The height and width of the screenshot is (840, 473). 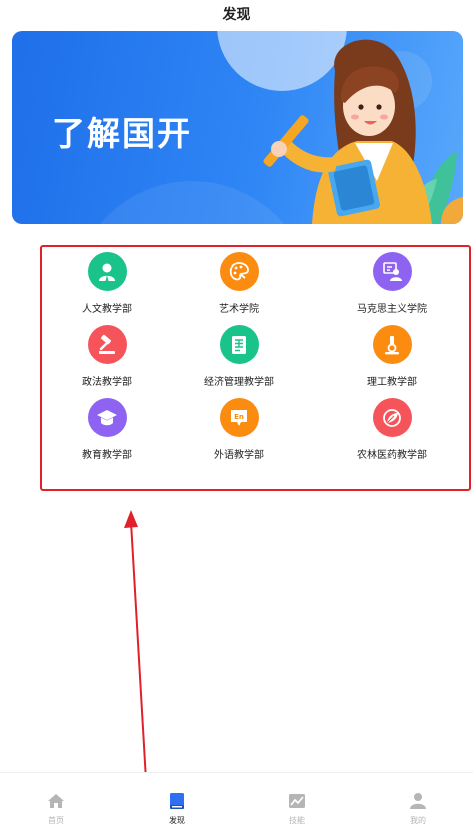 I want to click on speech-bubble-icon: En, so click(x=239, y=417).